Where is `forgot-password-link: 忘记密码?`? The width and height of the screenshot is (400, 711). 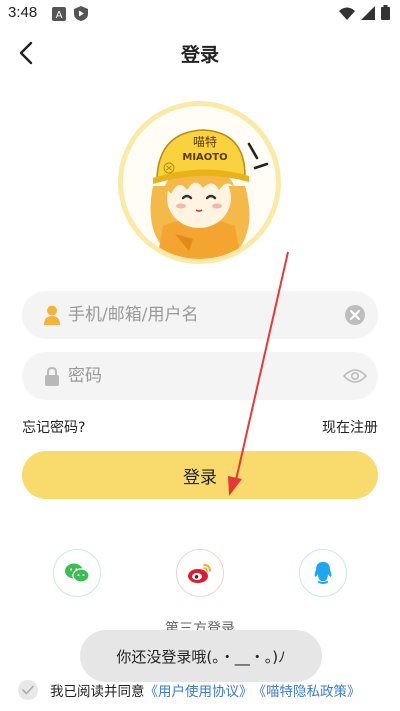 forgot-password-link: 忘记密码? is located at coordinates (53, 427).